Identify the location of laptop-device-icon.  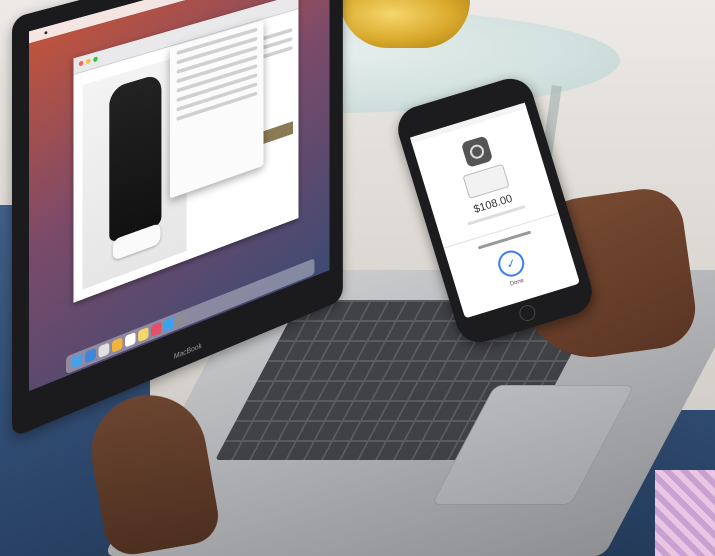
(485, 181).